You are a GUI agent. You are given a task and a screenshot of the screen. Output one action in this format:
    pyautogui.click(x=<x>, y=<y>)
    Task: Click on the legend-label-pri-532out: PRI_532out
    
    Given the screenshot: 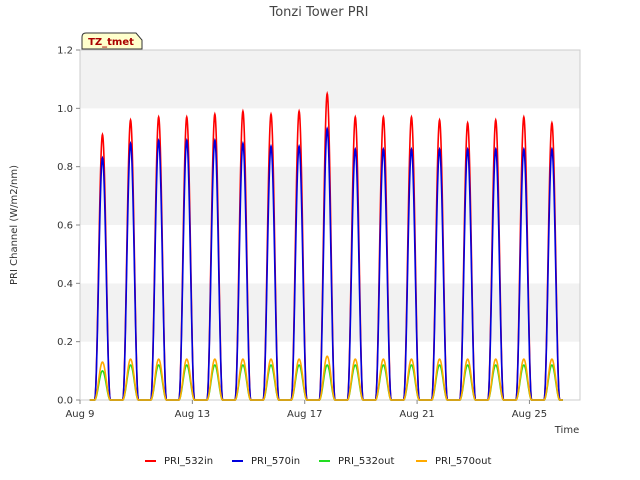 What is the action you would take?
    pyautogui.click(x=366, y=461)
    